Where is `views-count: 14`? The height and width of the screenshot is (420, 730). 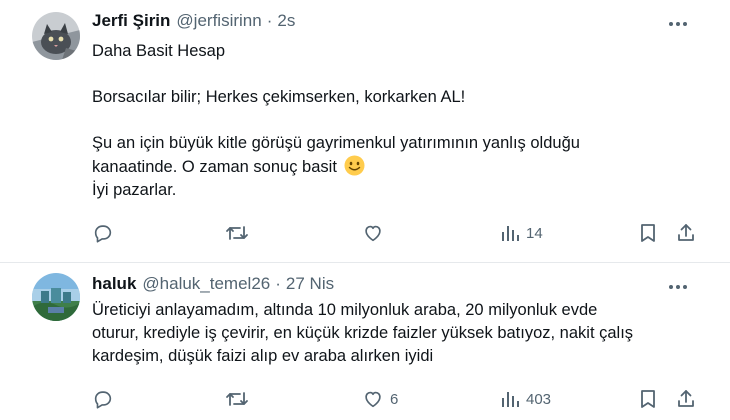 views-count: 14 is located at coordinates (534, 233).